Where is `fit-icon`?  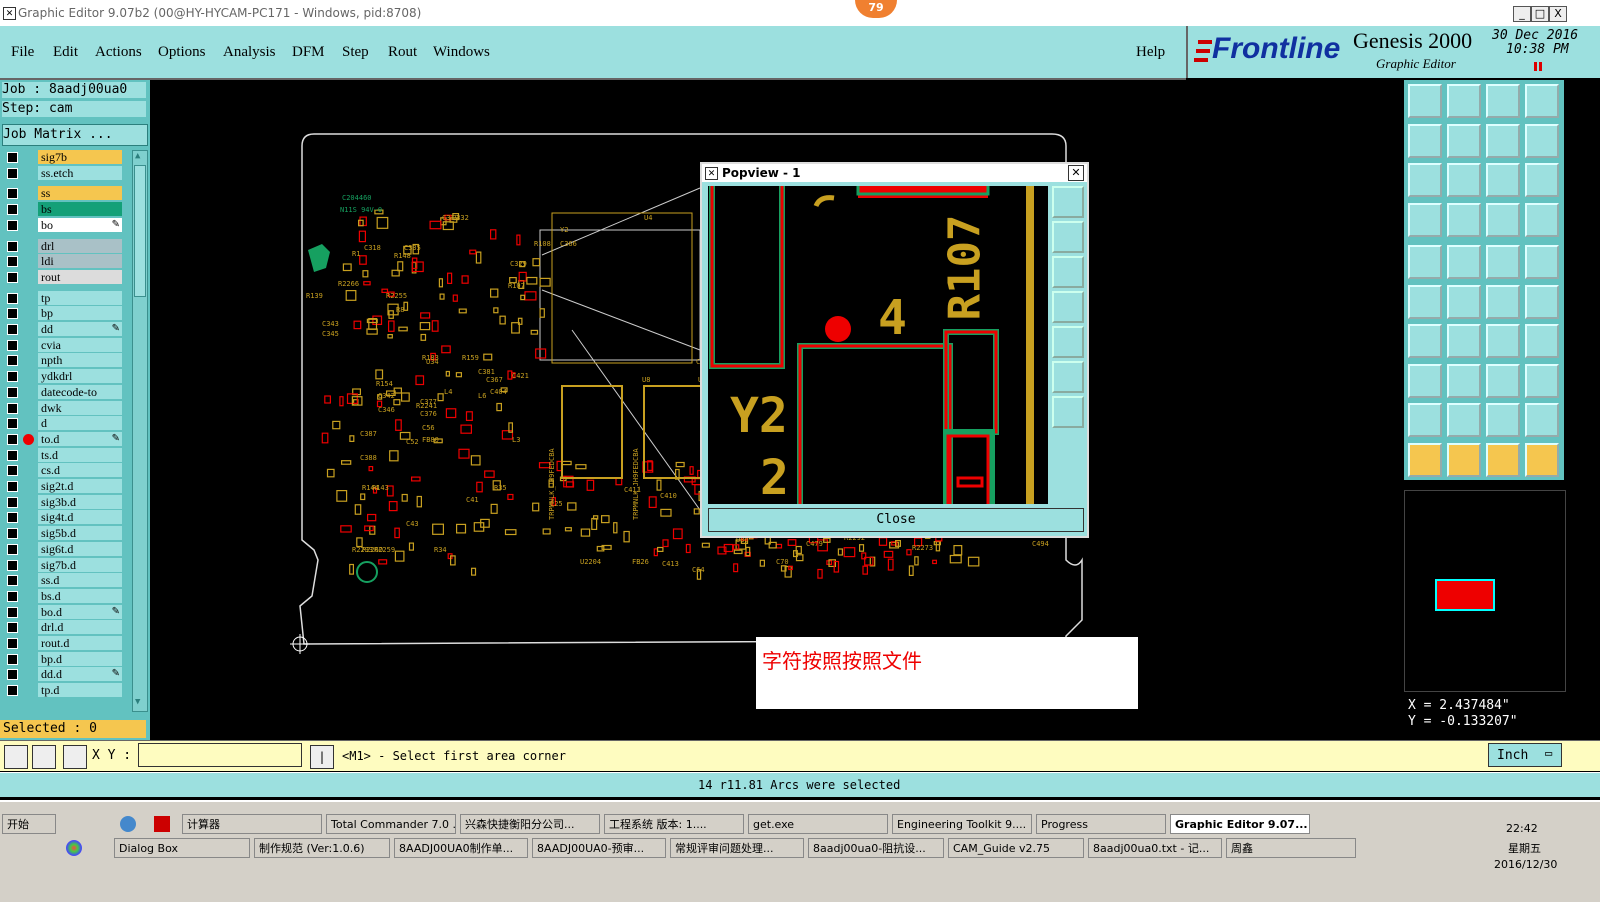
fit-icon is located at coordinates (1425, 180).